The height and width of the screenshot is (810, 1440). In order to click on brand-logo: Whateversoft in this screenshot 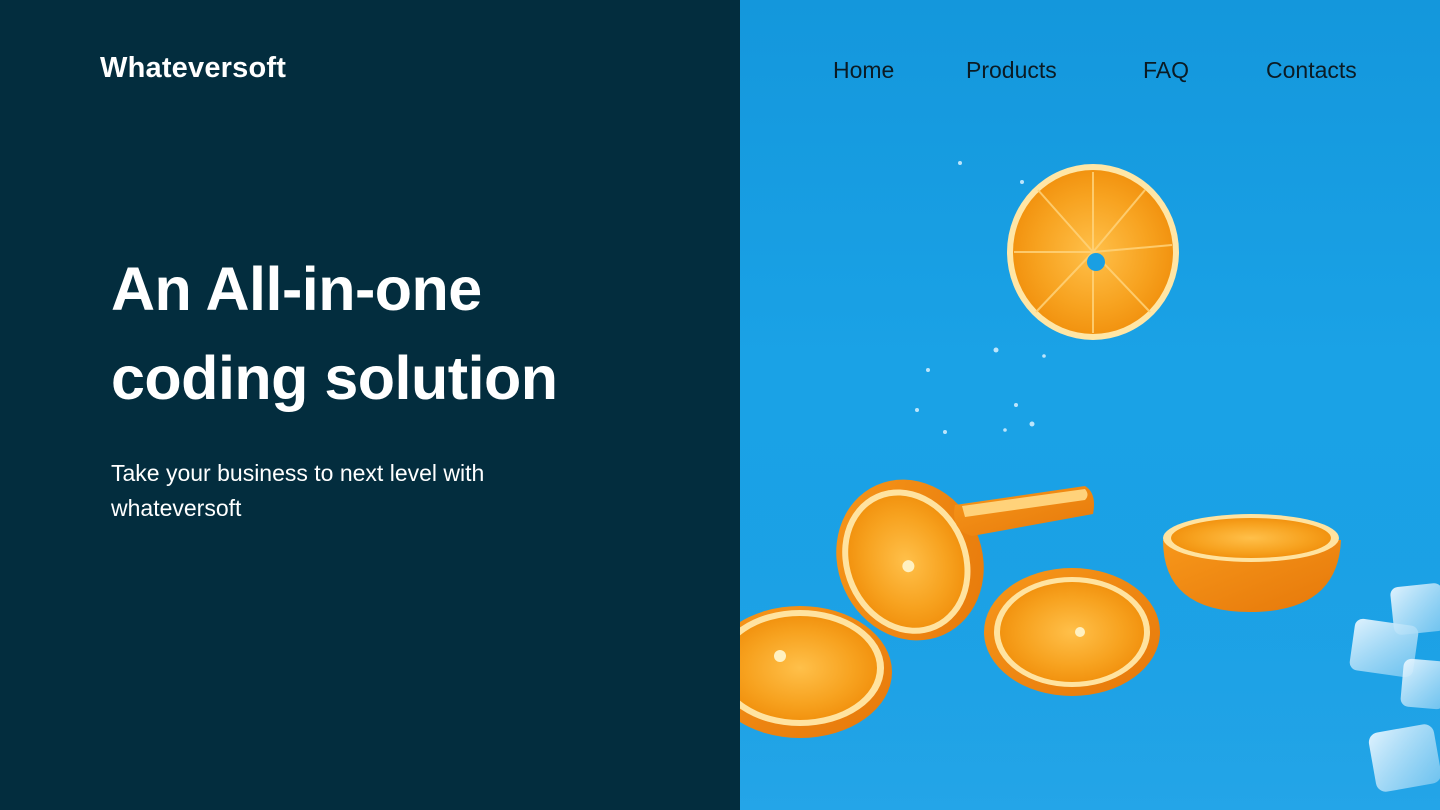, I will do `click(193, 68)`.